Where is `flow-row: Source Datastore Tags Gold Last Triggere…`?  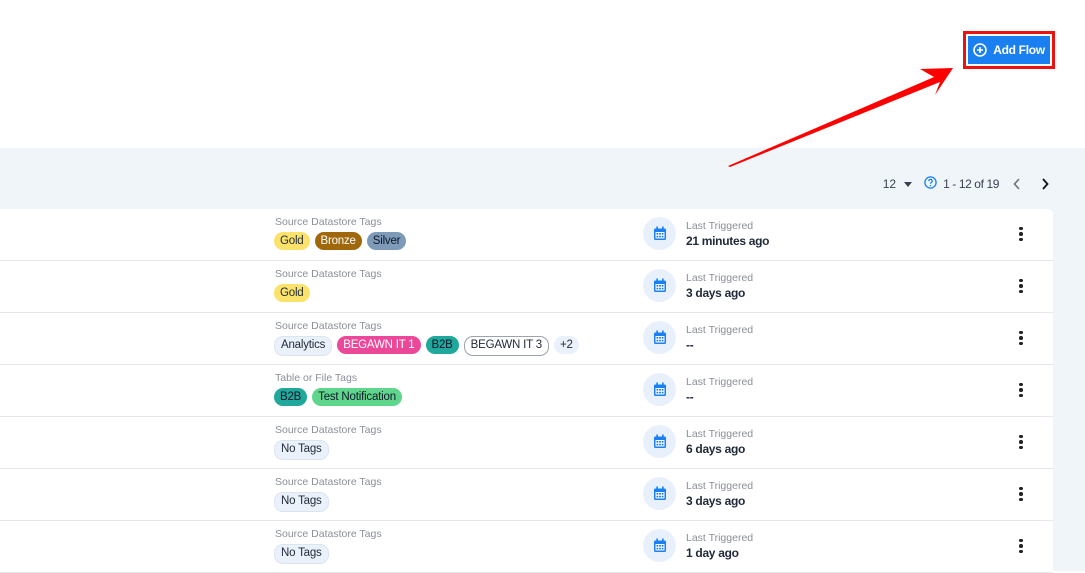
flow-row: Source Datastore Tags Gold Last Triggere… is located at coordinates (526, 287).